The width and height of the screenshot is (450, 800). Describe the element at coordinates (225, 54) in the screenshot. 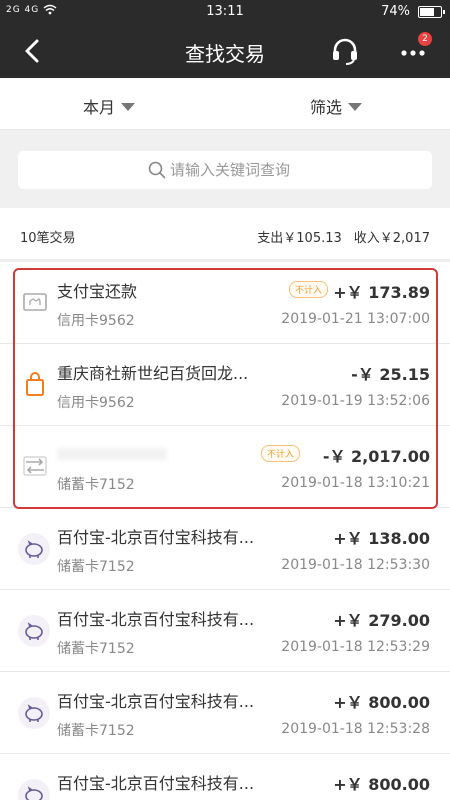

I see `page-title: 查找交易` at that location.